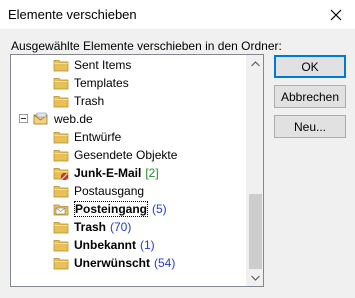 The image size is (355, 298). Describe the element at coordinates (310, 66) in the screenshot. I see `ok-button: OK` at that location.